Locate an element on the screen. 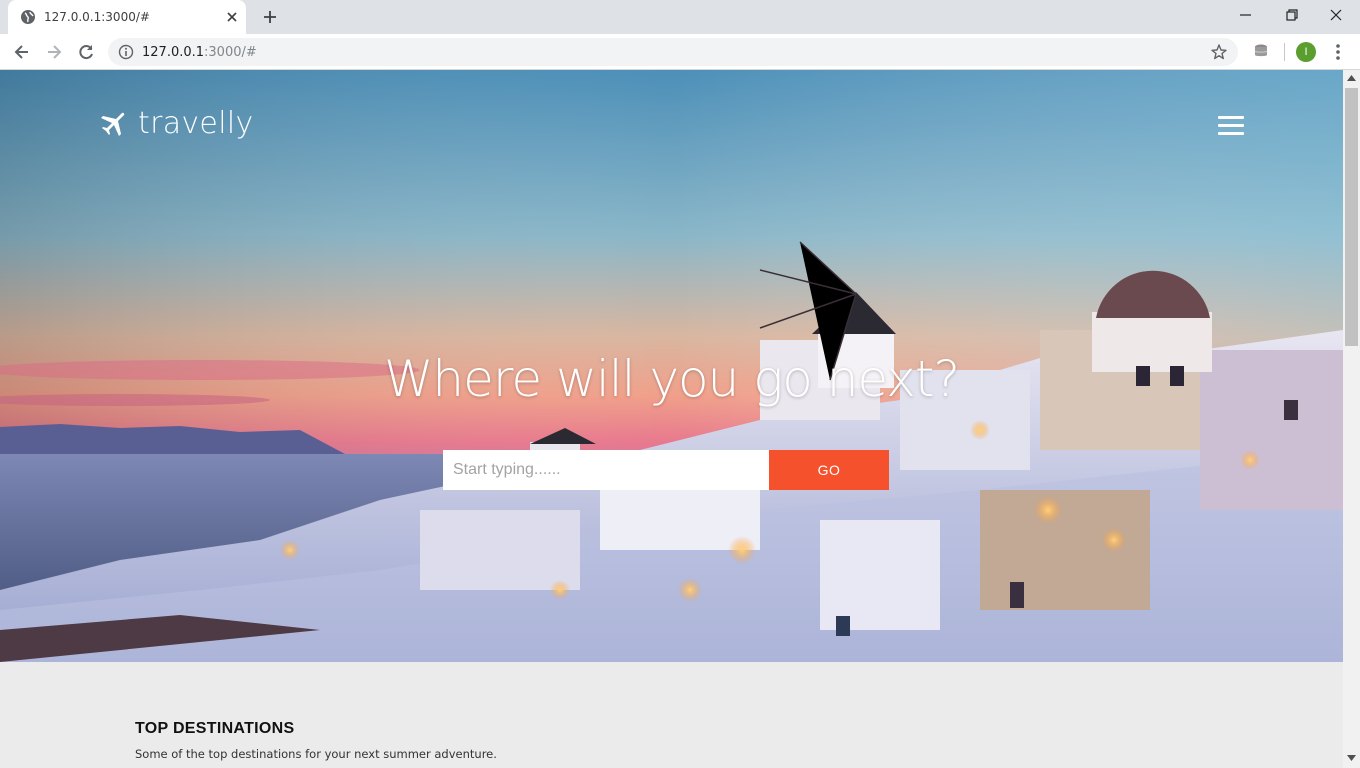 The image size is (1360, 768). plus-icon is located at coordinates (270, 17).